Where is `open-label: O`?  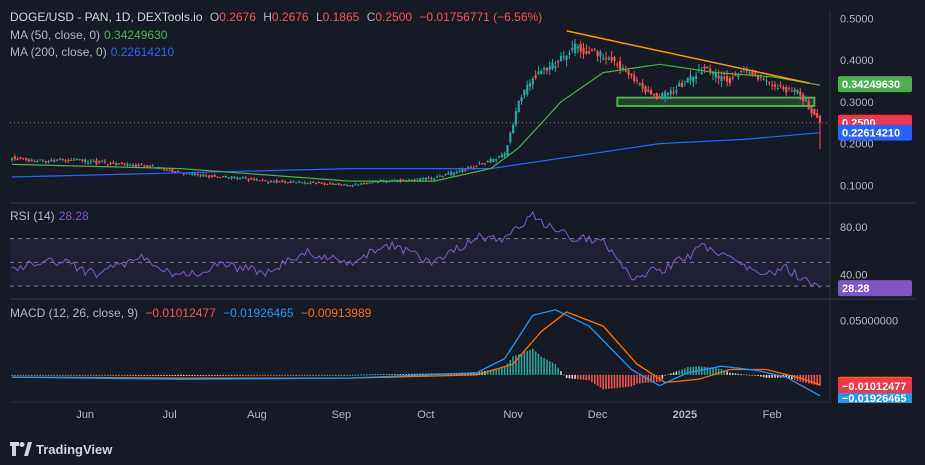 open-label: O is located at coordinates (214, 17).